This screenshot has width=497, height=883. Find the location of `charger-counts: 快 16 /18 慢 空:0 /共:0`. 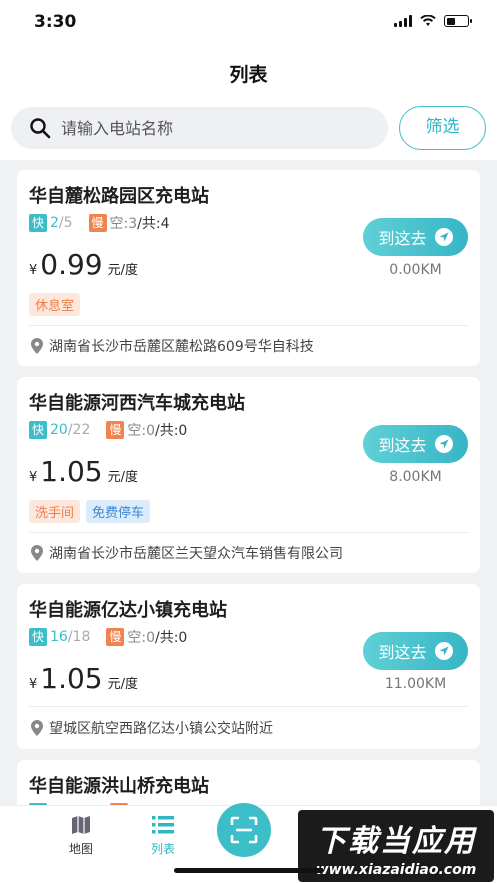

charger-counts: 快 16 /18 慢 空:0 /共:0 is located at coordinates (108, 637).